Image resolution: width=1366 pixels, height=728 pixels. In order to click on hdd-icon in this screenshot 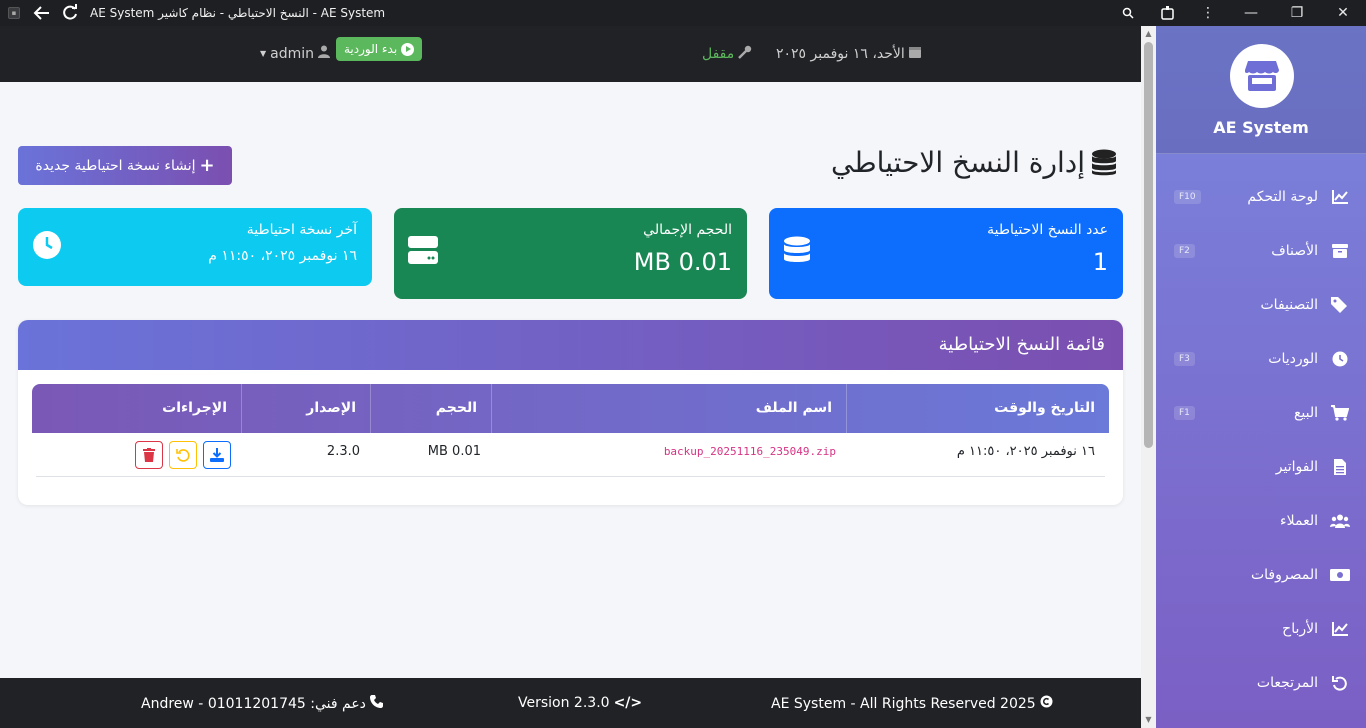, I will do `click(423, 252)`.